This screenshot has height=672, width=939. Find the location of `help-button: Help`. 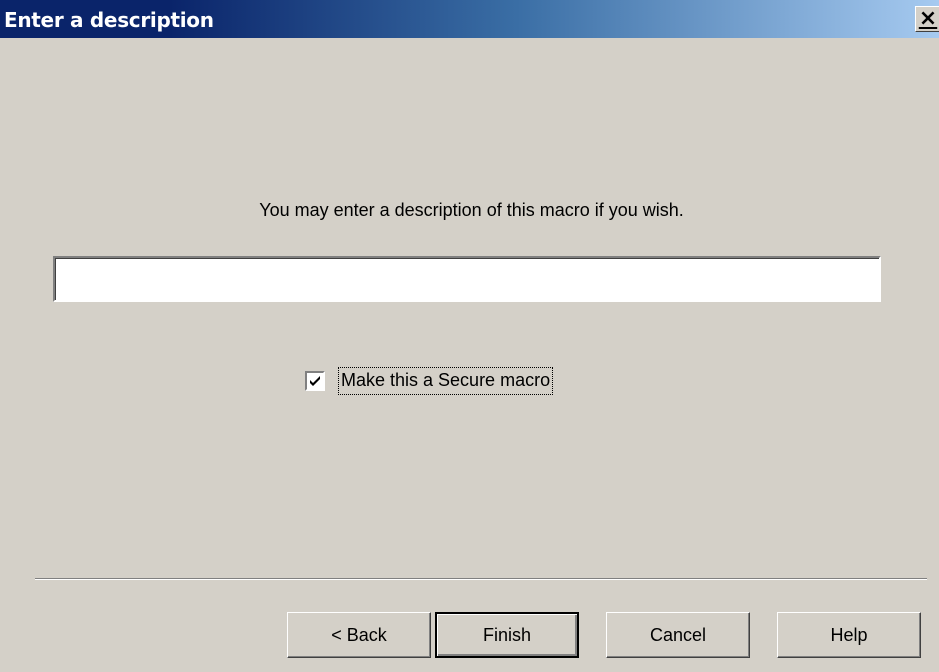

help-button: Help is located at coordinates (849, 635).